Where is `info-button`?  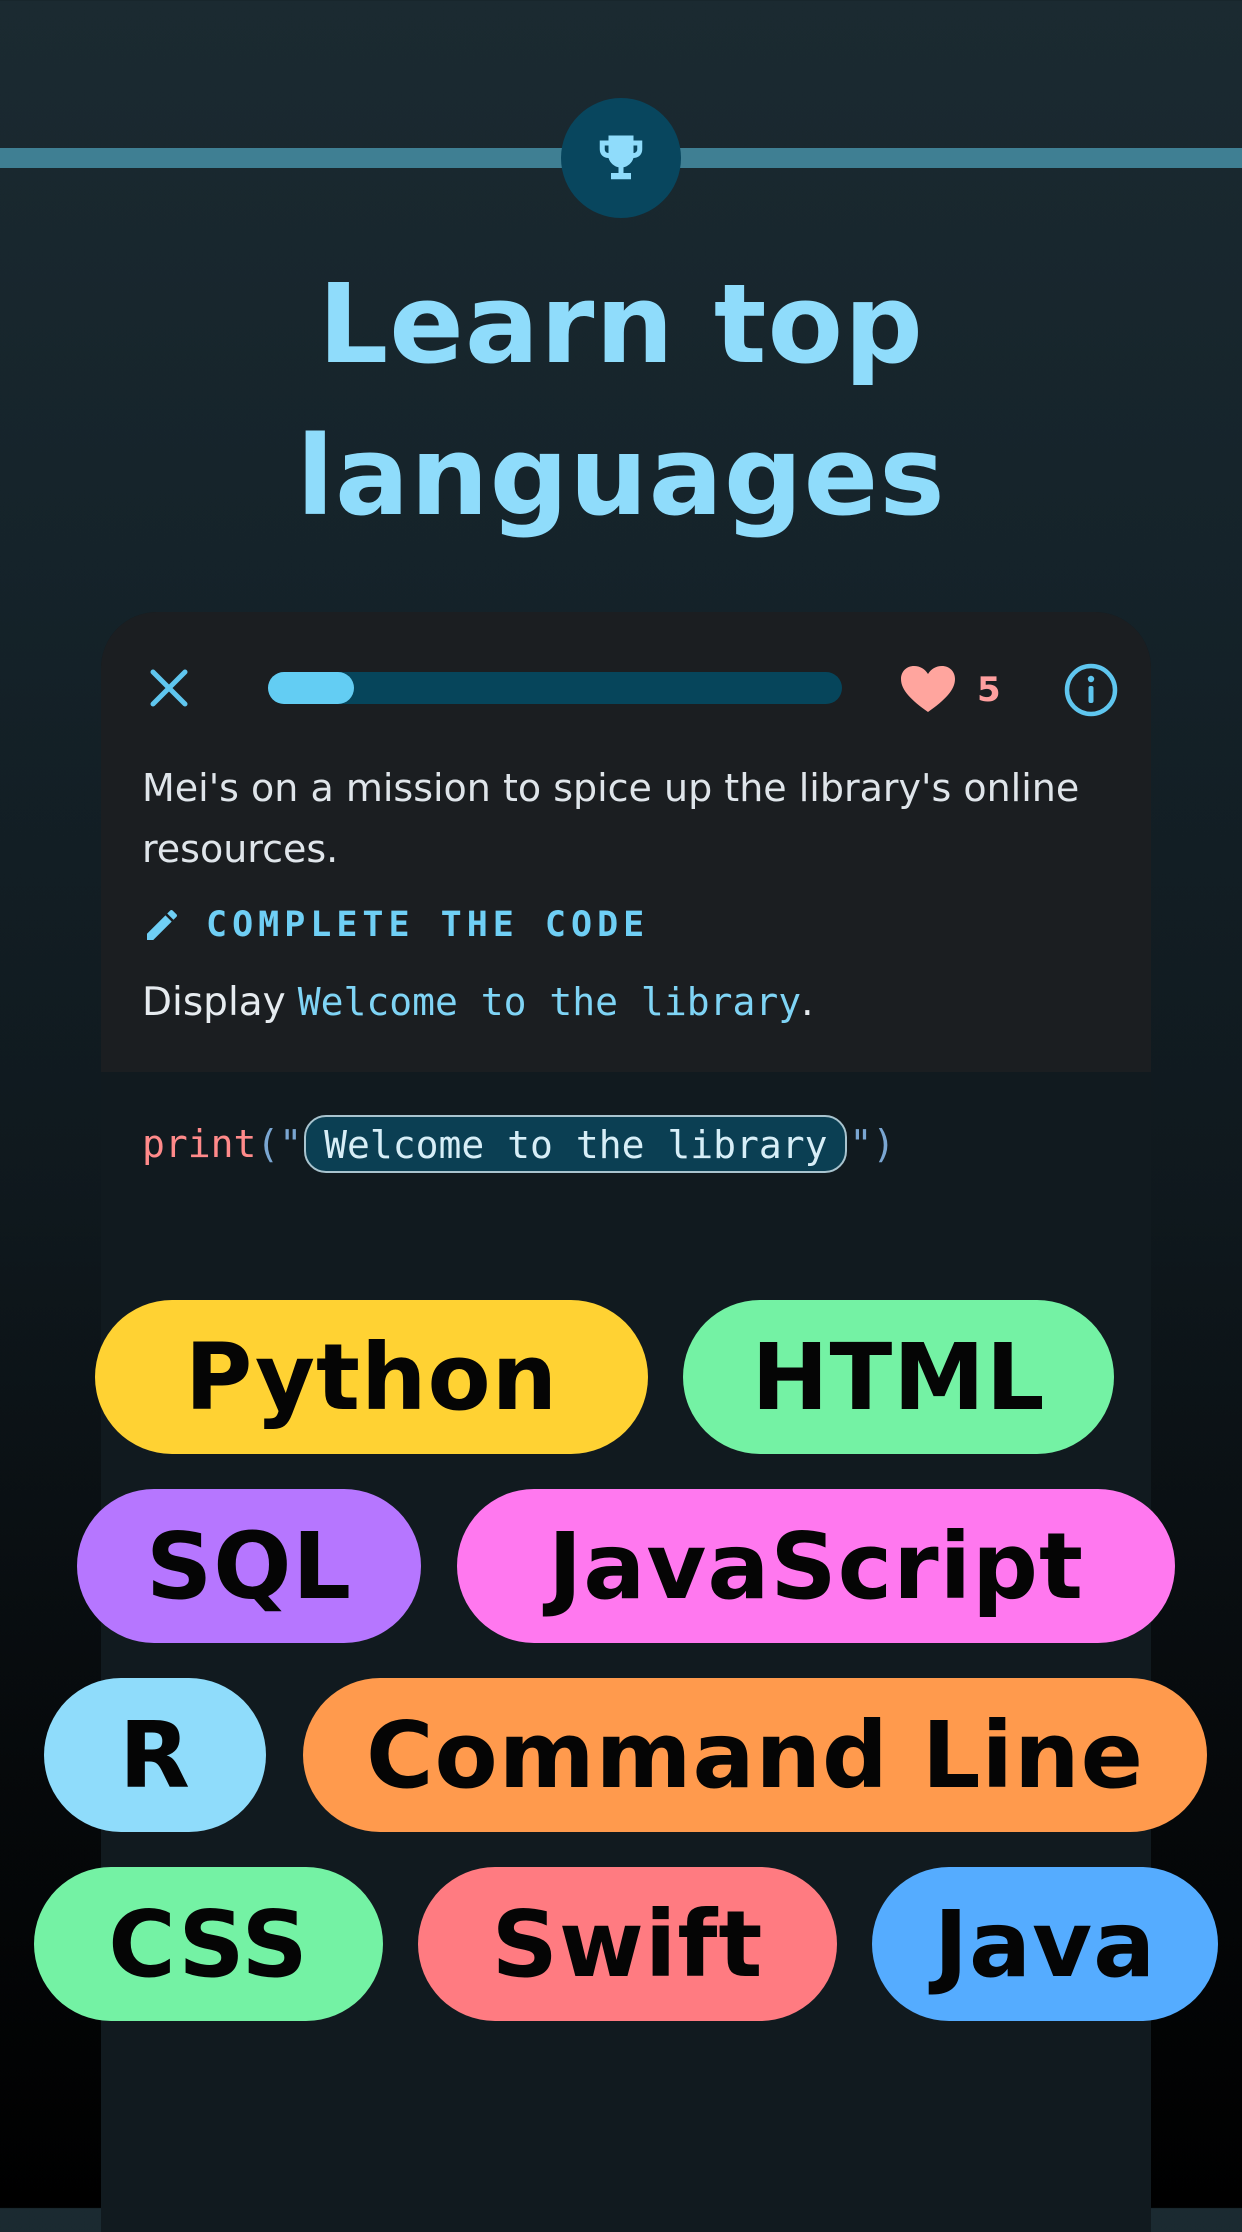
info-button is located at coordinates (1091, 690).